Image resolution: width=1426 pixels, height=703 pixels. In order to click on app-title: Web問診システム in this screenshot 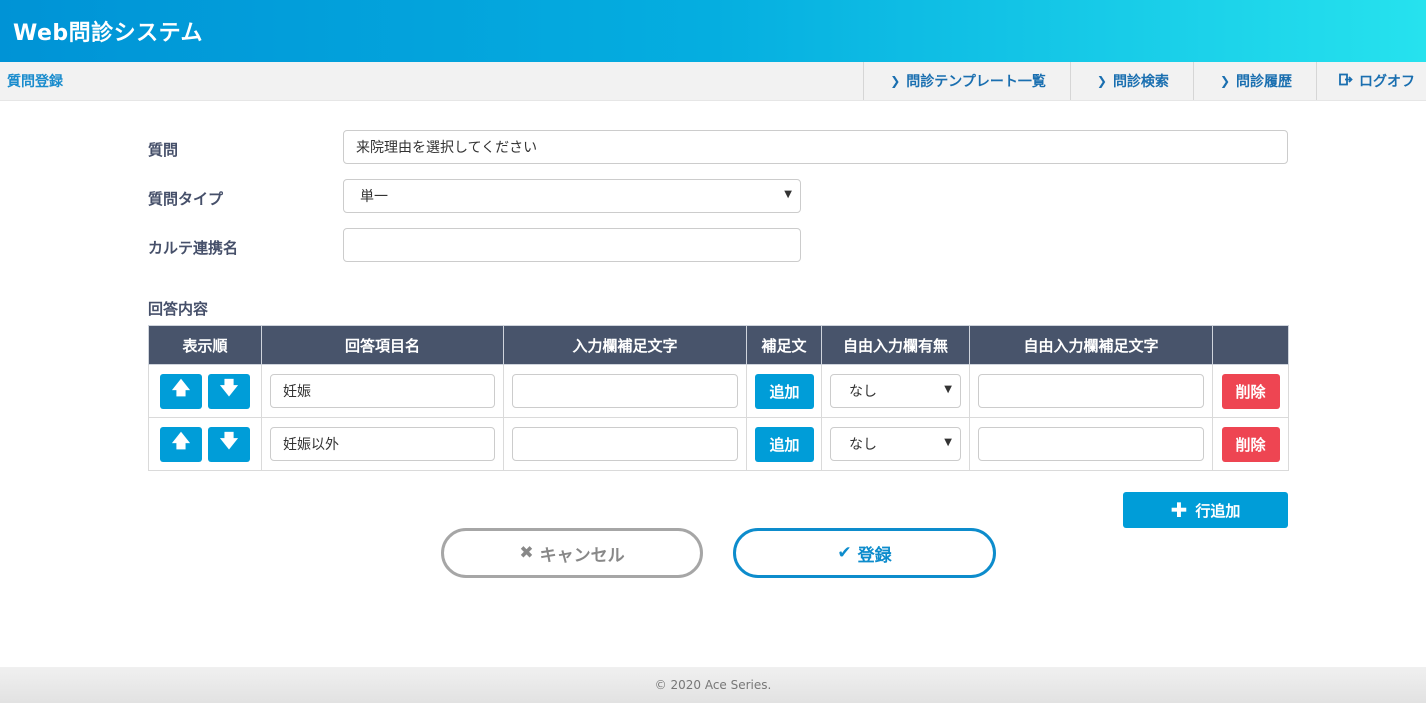, I will do `click(108, 33)`.